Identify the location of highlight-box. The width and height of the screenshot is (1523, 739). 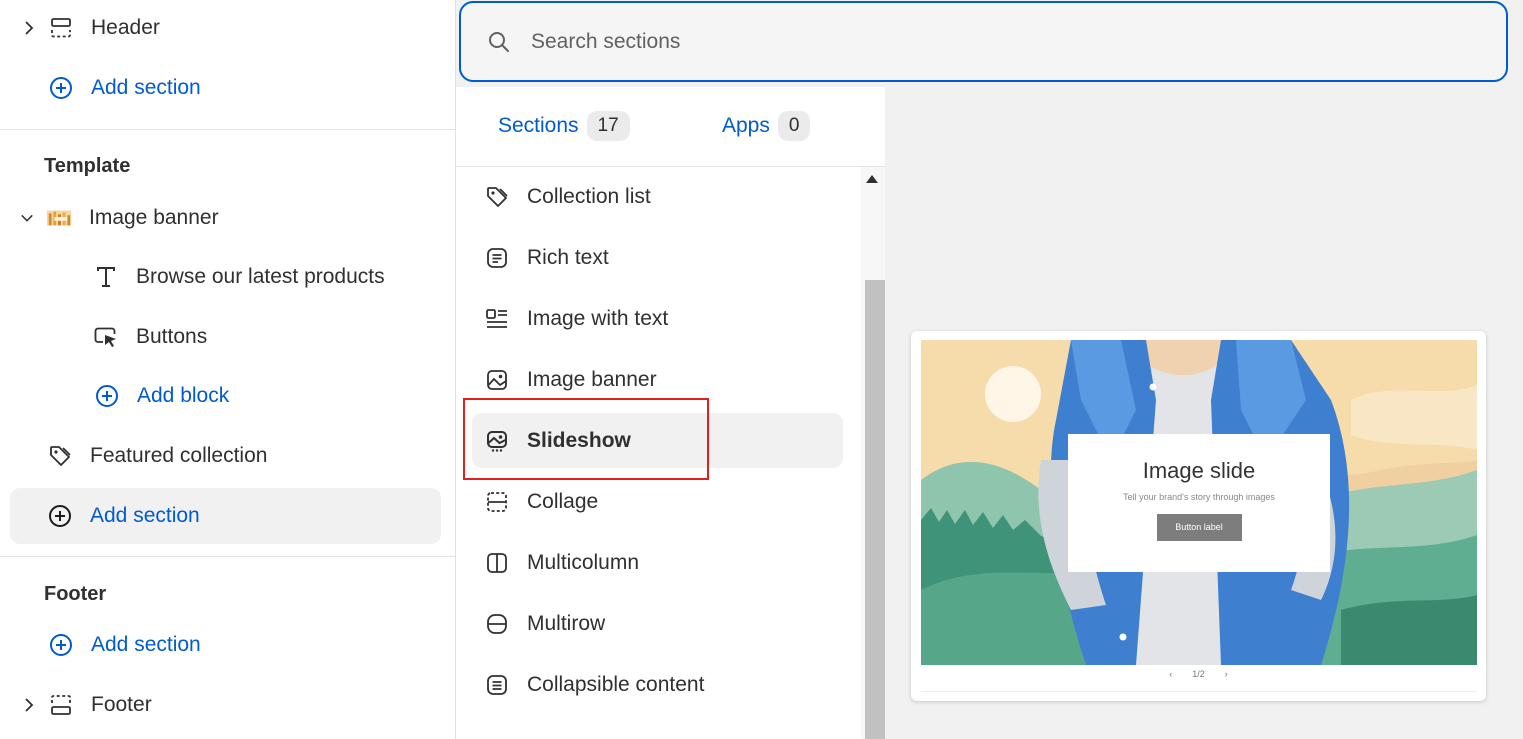
(586, 439).